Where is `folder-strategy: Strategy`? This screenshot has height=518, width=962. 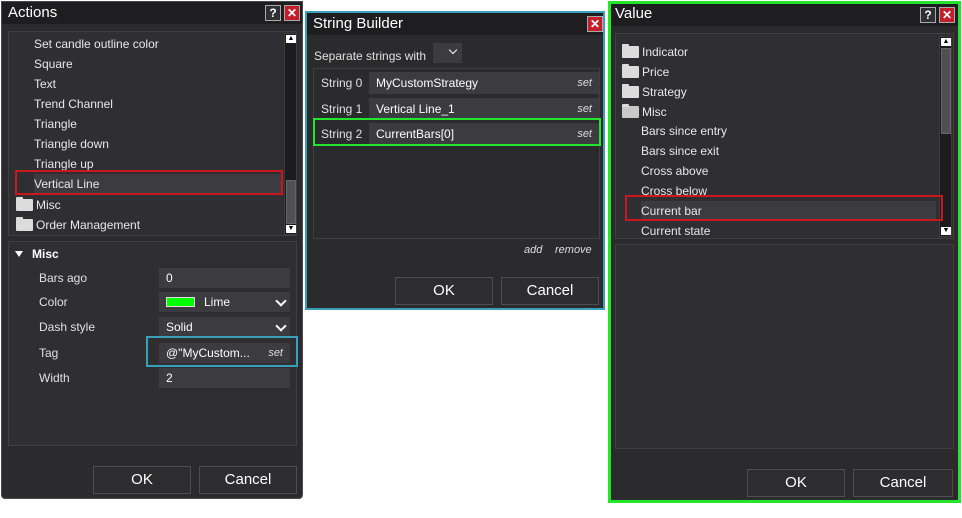 folder-strategy: Strategy is located at coordinates (654, 92).